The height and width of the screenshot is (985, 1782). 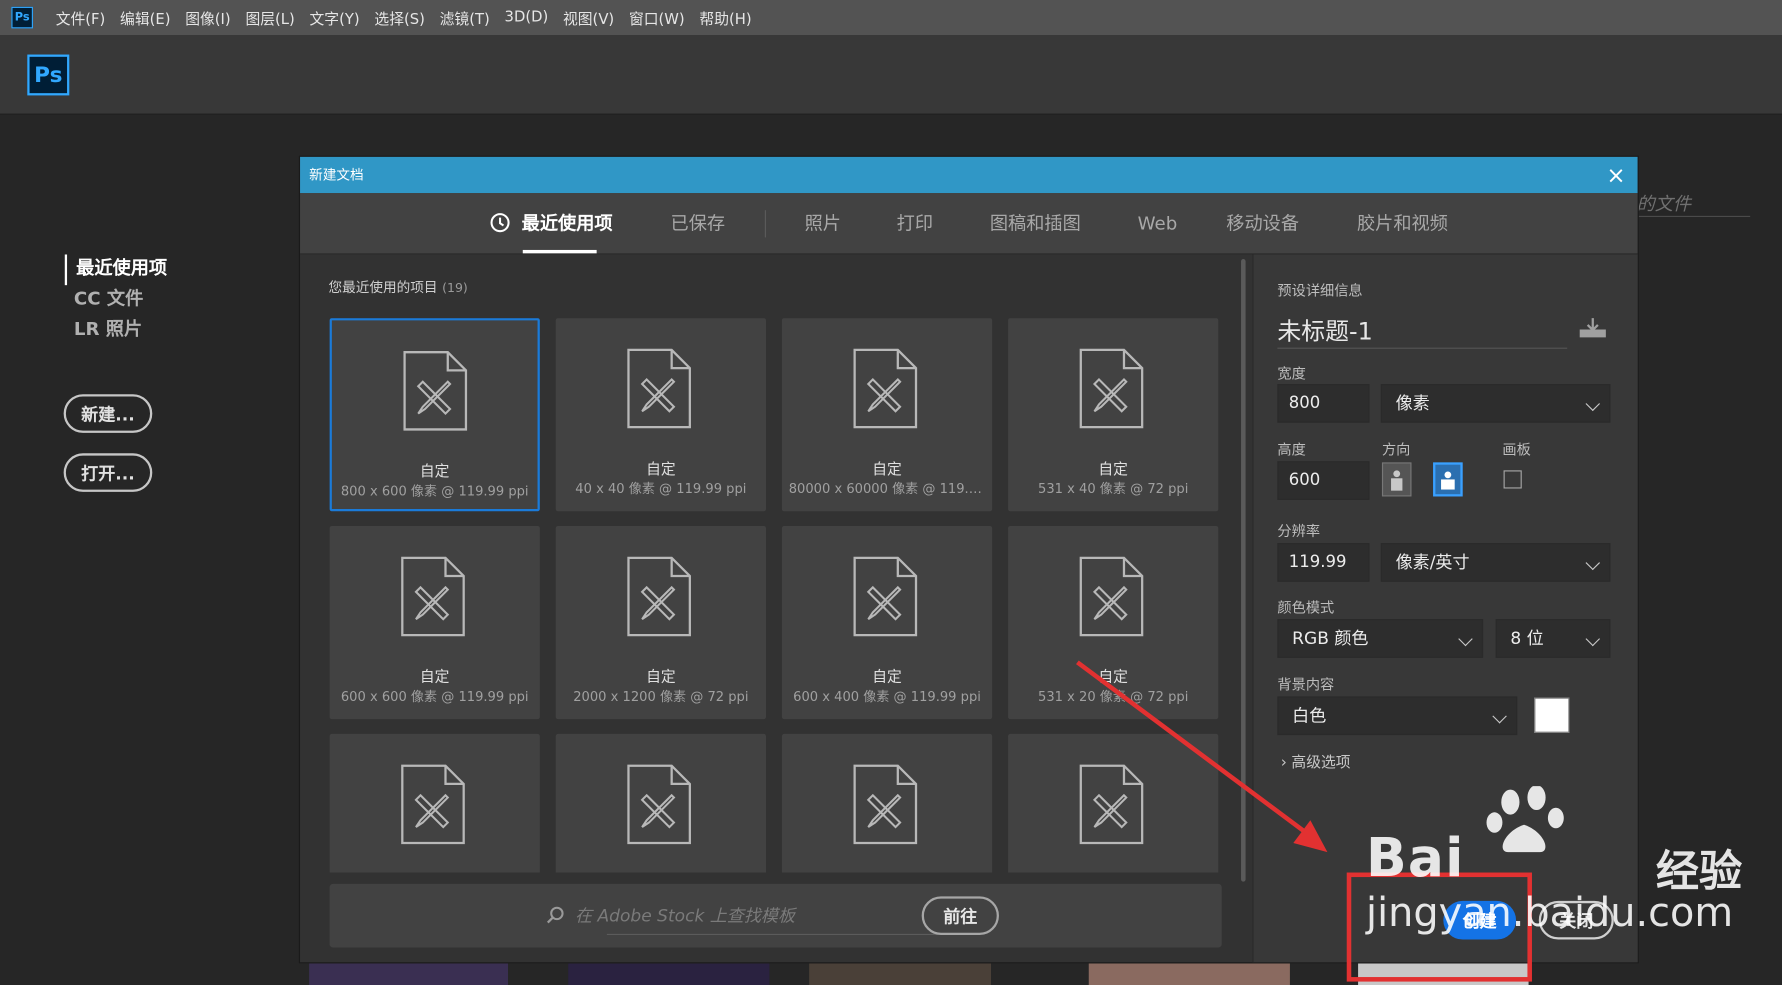 I want to click on menu-window: 窗口(W), so click(x=657, y=17).